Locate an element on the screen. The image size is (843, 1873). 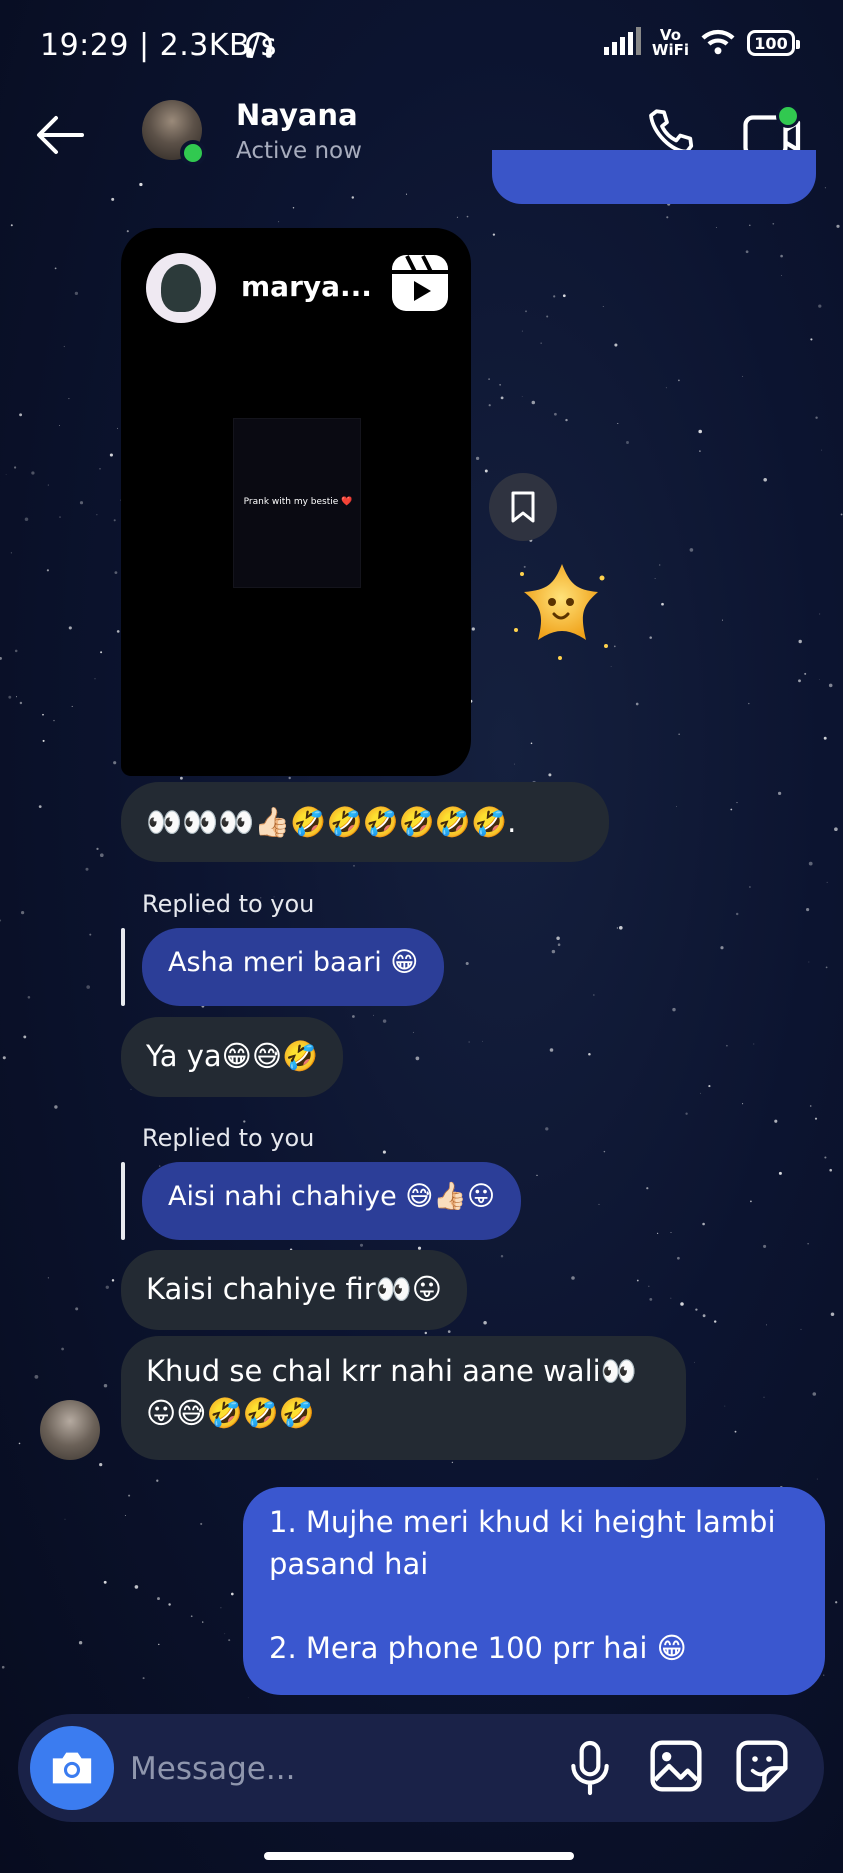
camera-icon is located at coordinates (72, 1768).